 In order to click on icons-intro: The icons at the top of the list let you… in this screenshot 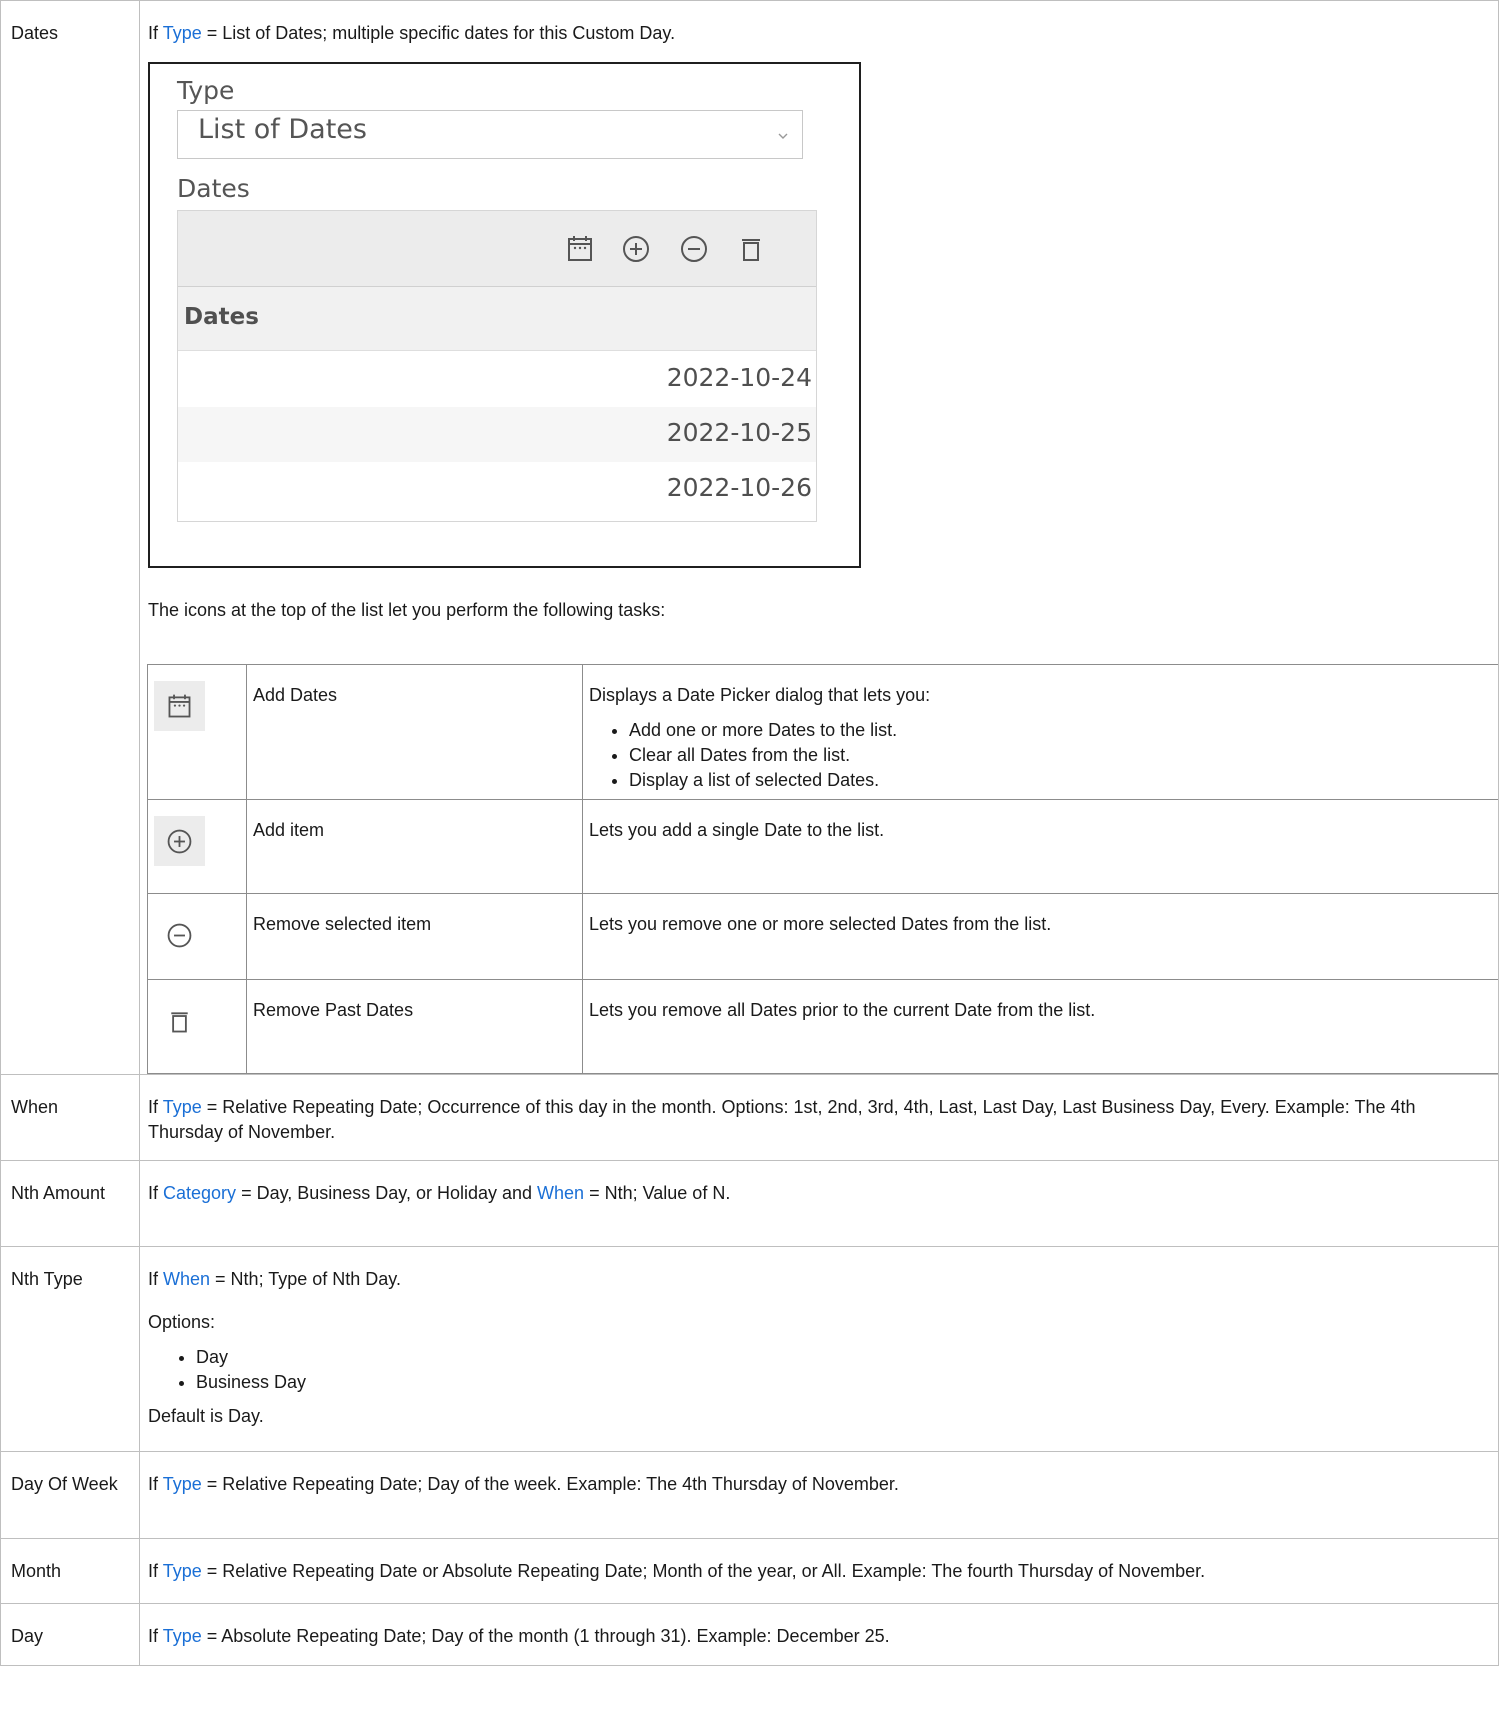, I will do `click(407, 610)`.